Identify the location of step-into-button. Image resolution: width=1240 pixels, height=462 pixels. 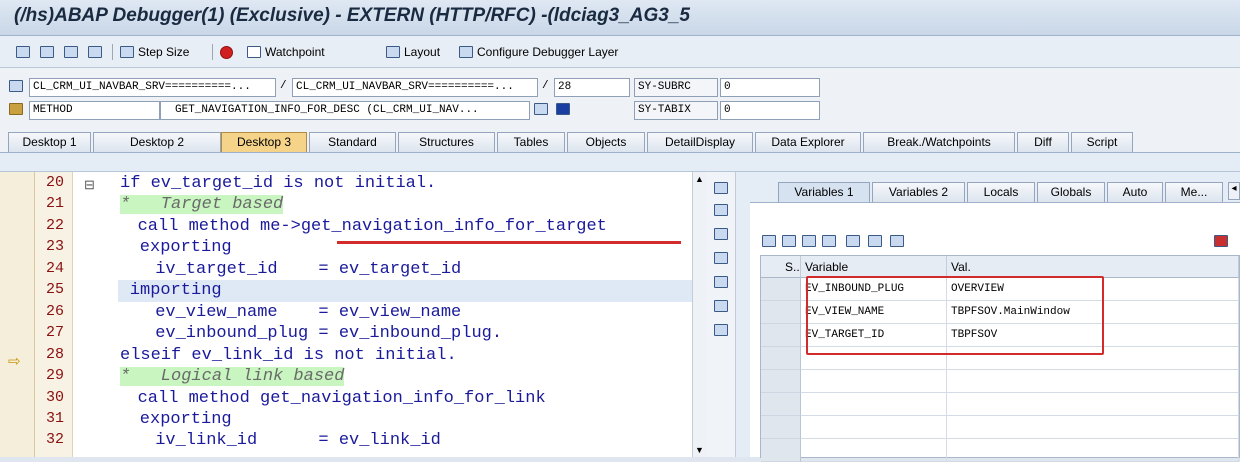
(23, 52).